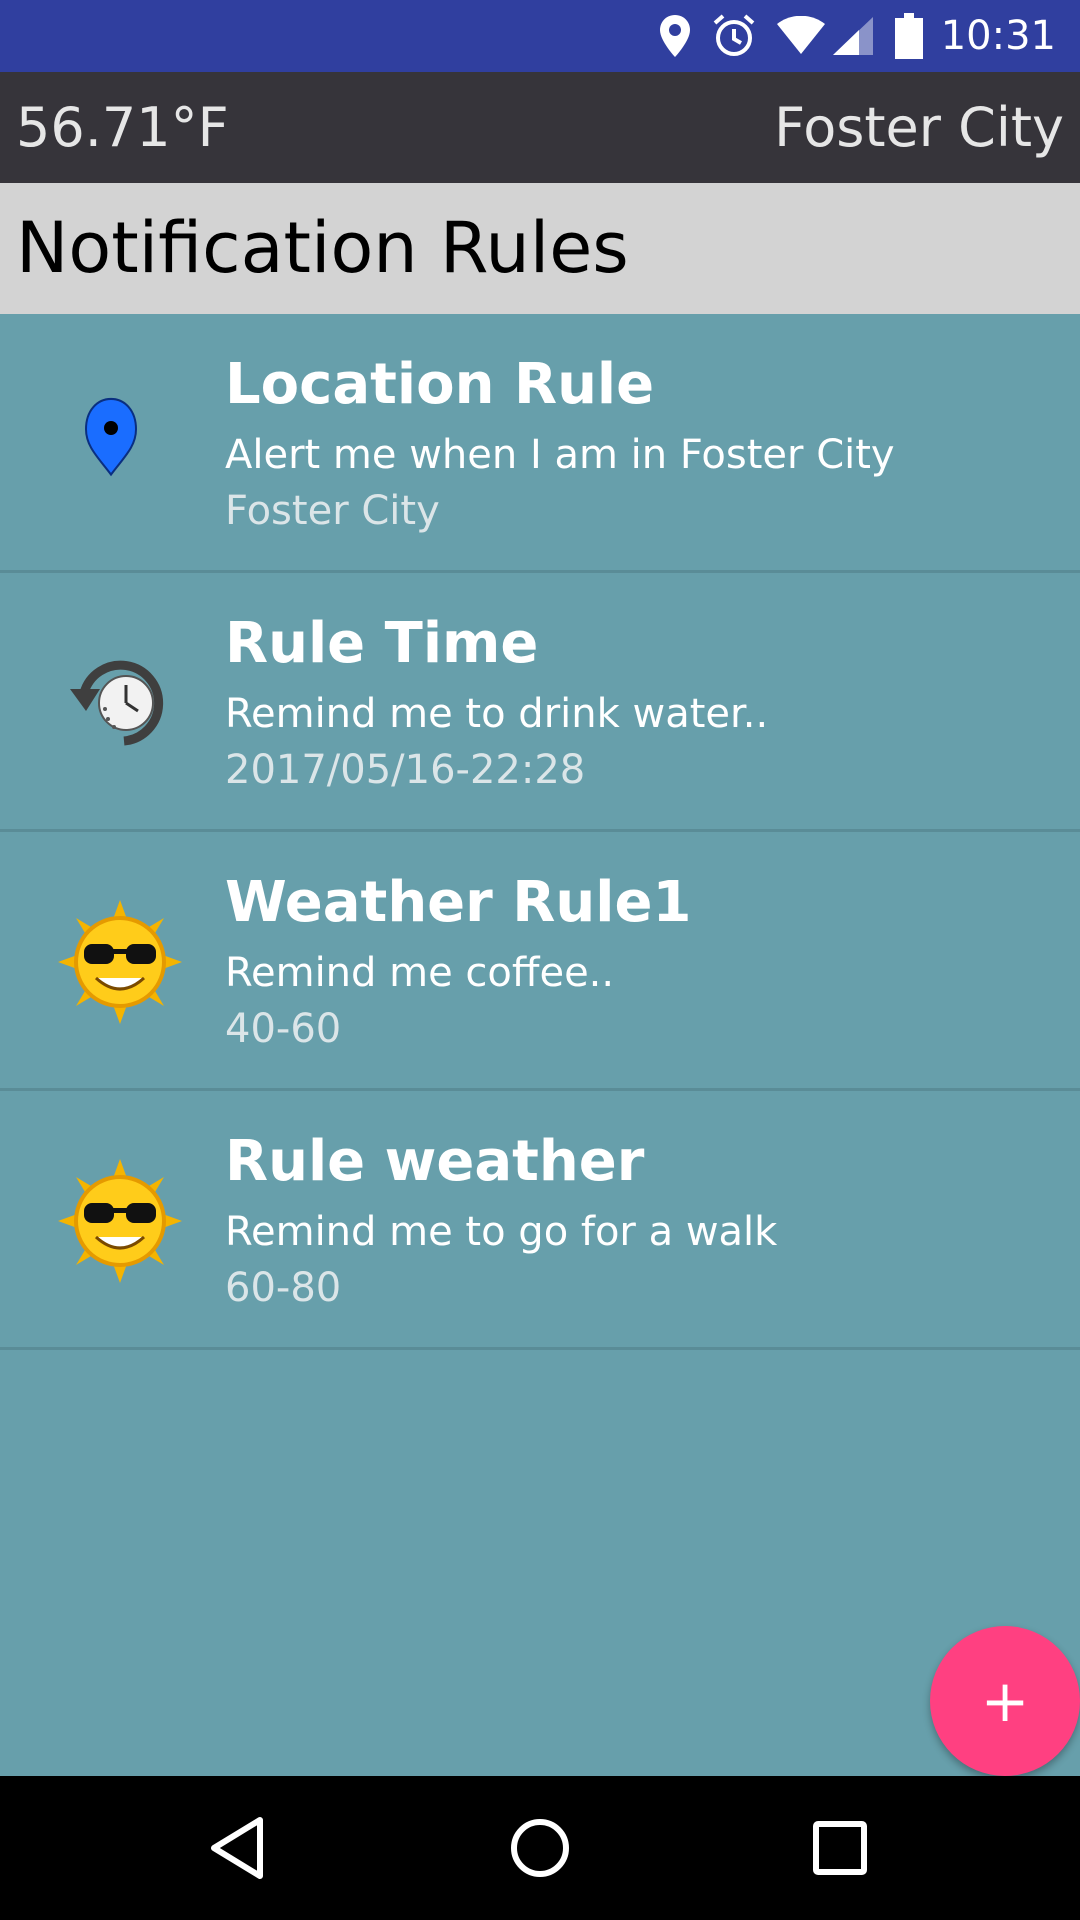 Image resolution: width=1080 pixels, height=1920 pixels. What do you see at coordinates (332, 511) in the screenshot?
I see `rule-detail: Foster City` at bounding box center [332, 511].